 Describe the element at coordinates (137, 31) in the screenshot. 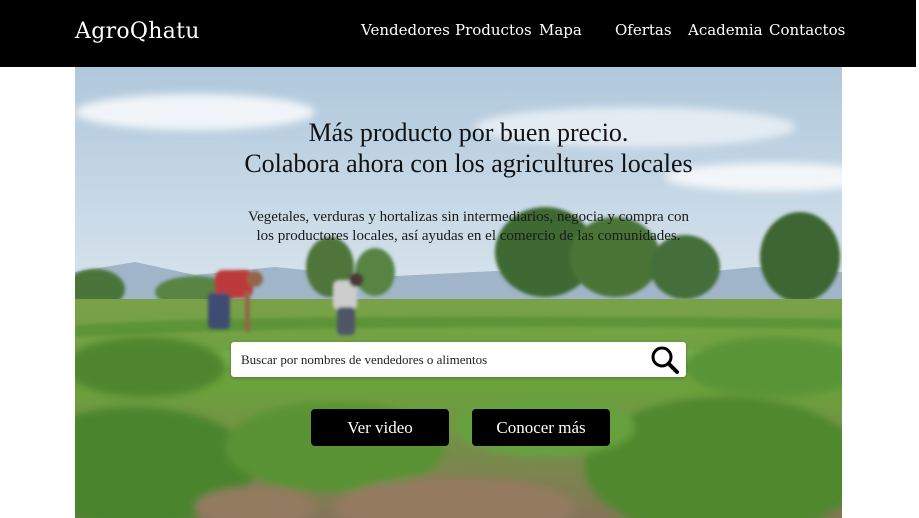

I see `brand-logo: AgroQhatu` at that location.